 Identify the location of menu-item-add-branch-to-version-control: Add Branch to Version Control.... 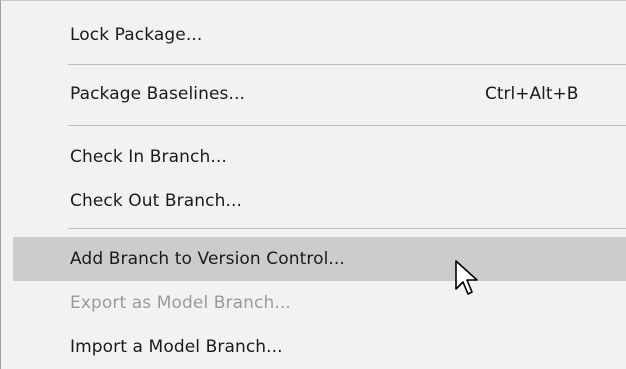
(319, 259).